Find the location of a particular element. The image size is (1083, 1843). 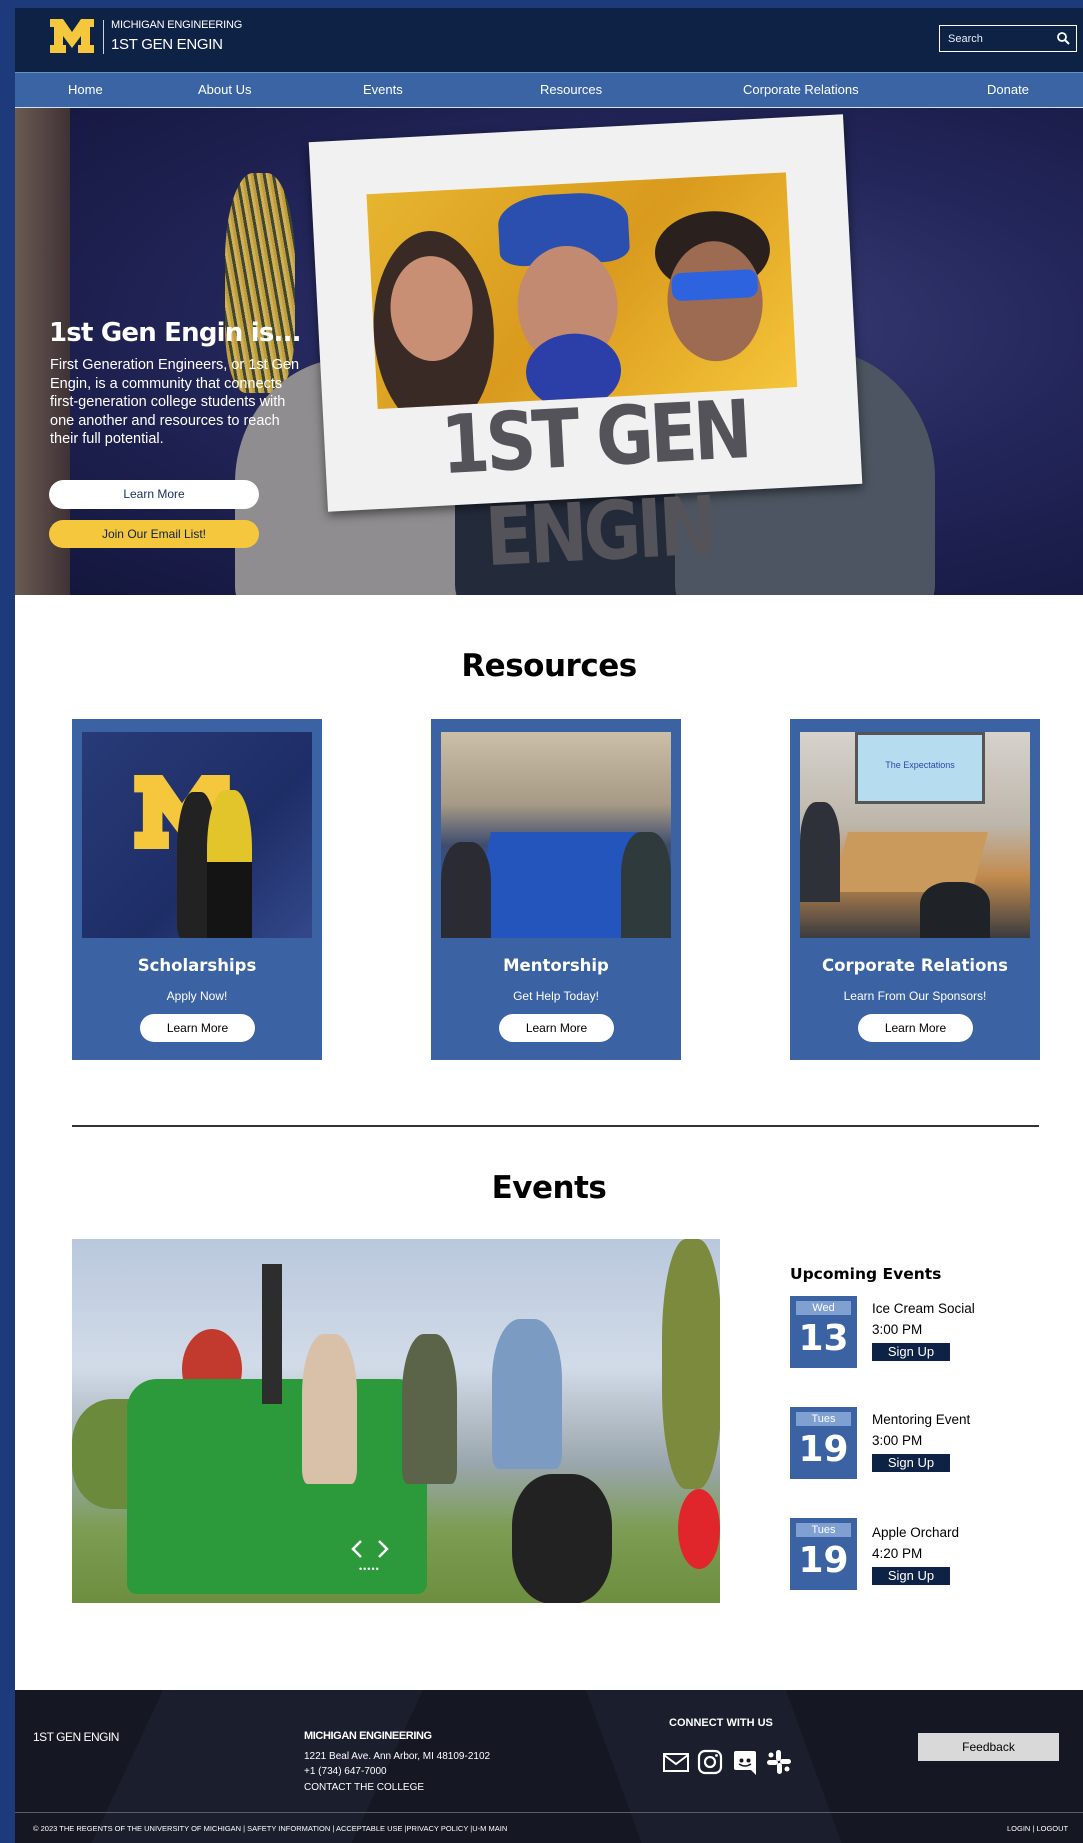

card-subtitle: Learn From Our Sponsors! is located at coordinates (915, 996).